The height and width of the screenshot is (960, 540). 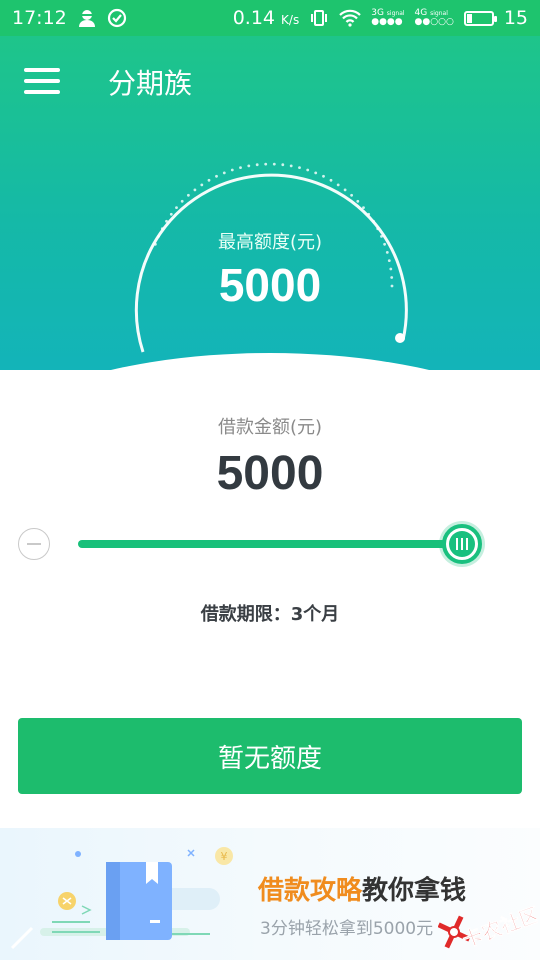 I want to click on slider-handle, so click(x=462, y=544).